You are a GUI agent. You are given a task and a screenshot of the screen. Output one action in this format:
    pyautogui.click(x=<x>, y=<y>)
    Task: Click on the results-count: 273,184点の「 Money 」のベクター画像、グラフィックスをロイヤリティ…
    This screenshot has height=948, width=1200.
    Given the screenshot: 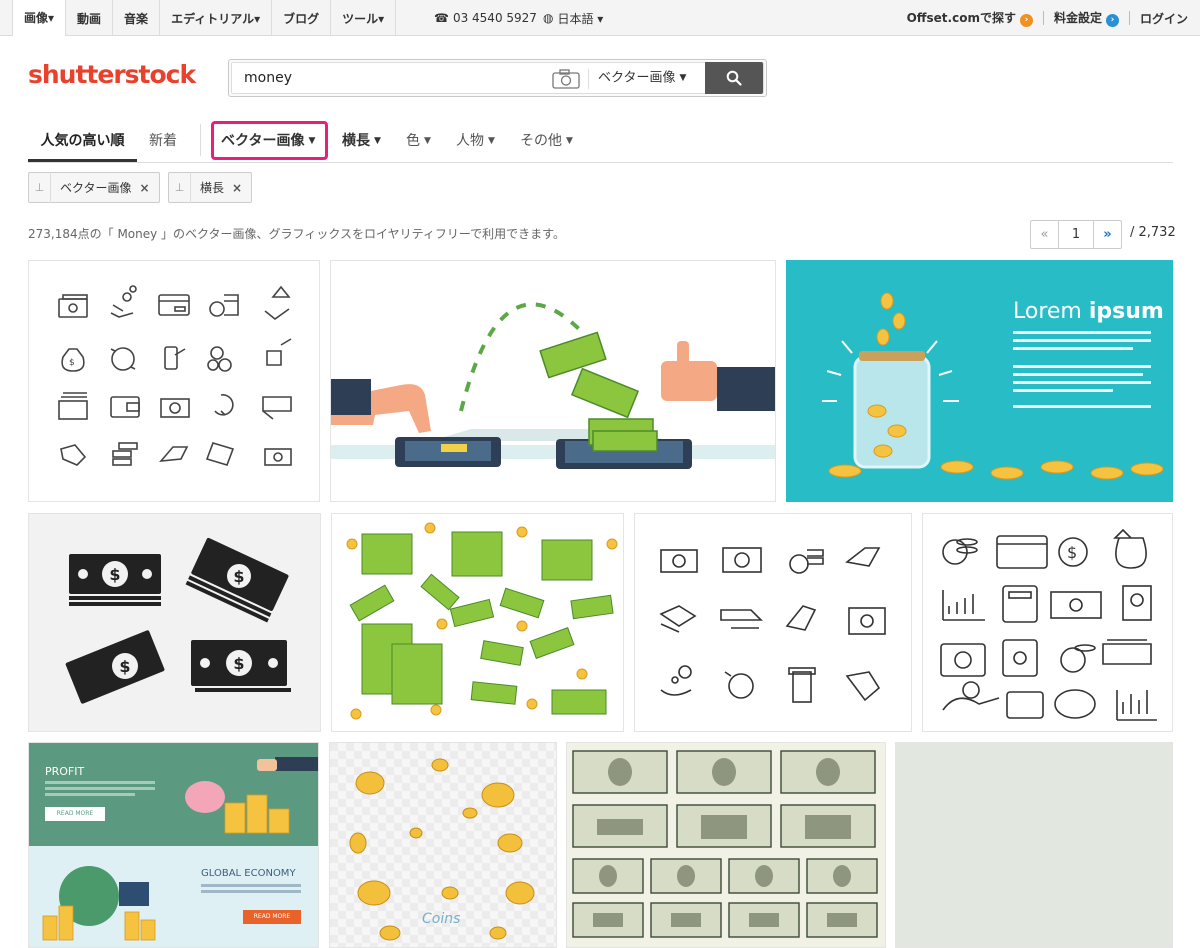 What is the action you would take?
    pyautogui.click(x=296, y=234)
    